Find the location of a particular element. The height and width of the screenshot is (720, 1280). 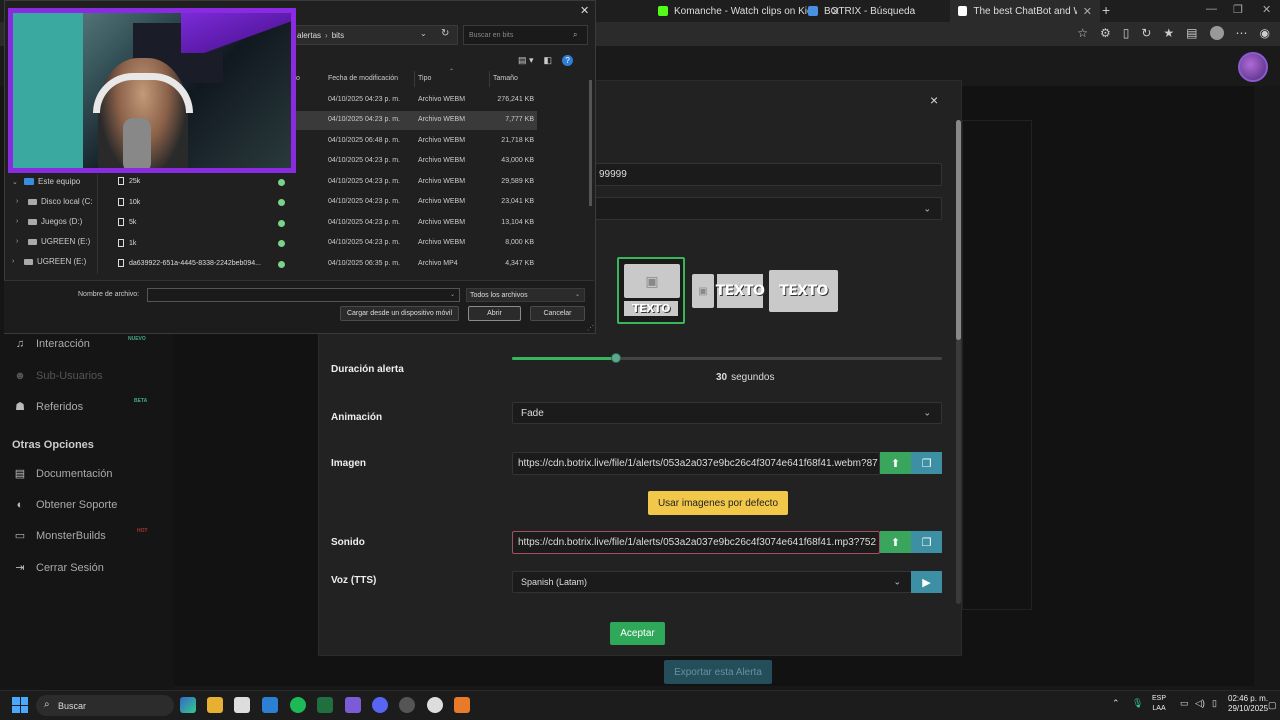

file-name: 1k is located at coordinates (127, 243).